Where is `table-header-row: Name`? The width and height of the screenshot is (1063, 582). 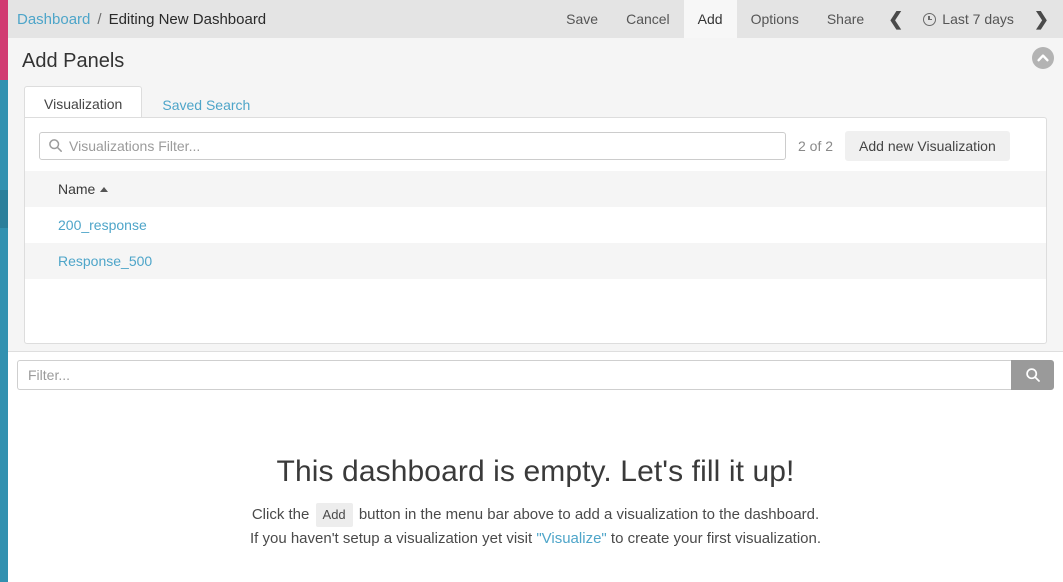 table-header-row: Name is located at coordinates (535, 189).